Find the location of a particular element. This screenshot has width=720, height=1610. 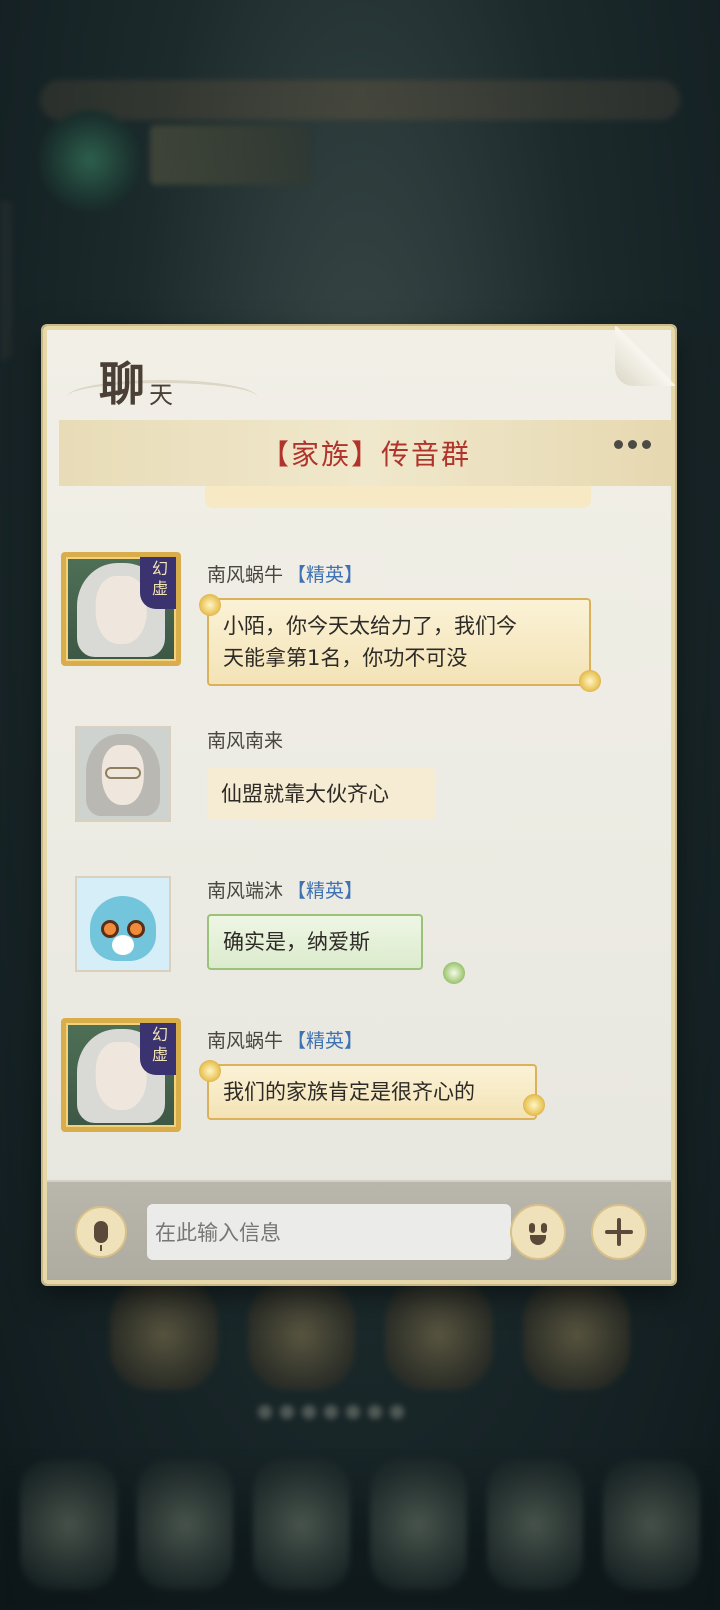

message-text-line: 我们的家族肯定是很齐心的 is located at coordinates (349, 1092).